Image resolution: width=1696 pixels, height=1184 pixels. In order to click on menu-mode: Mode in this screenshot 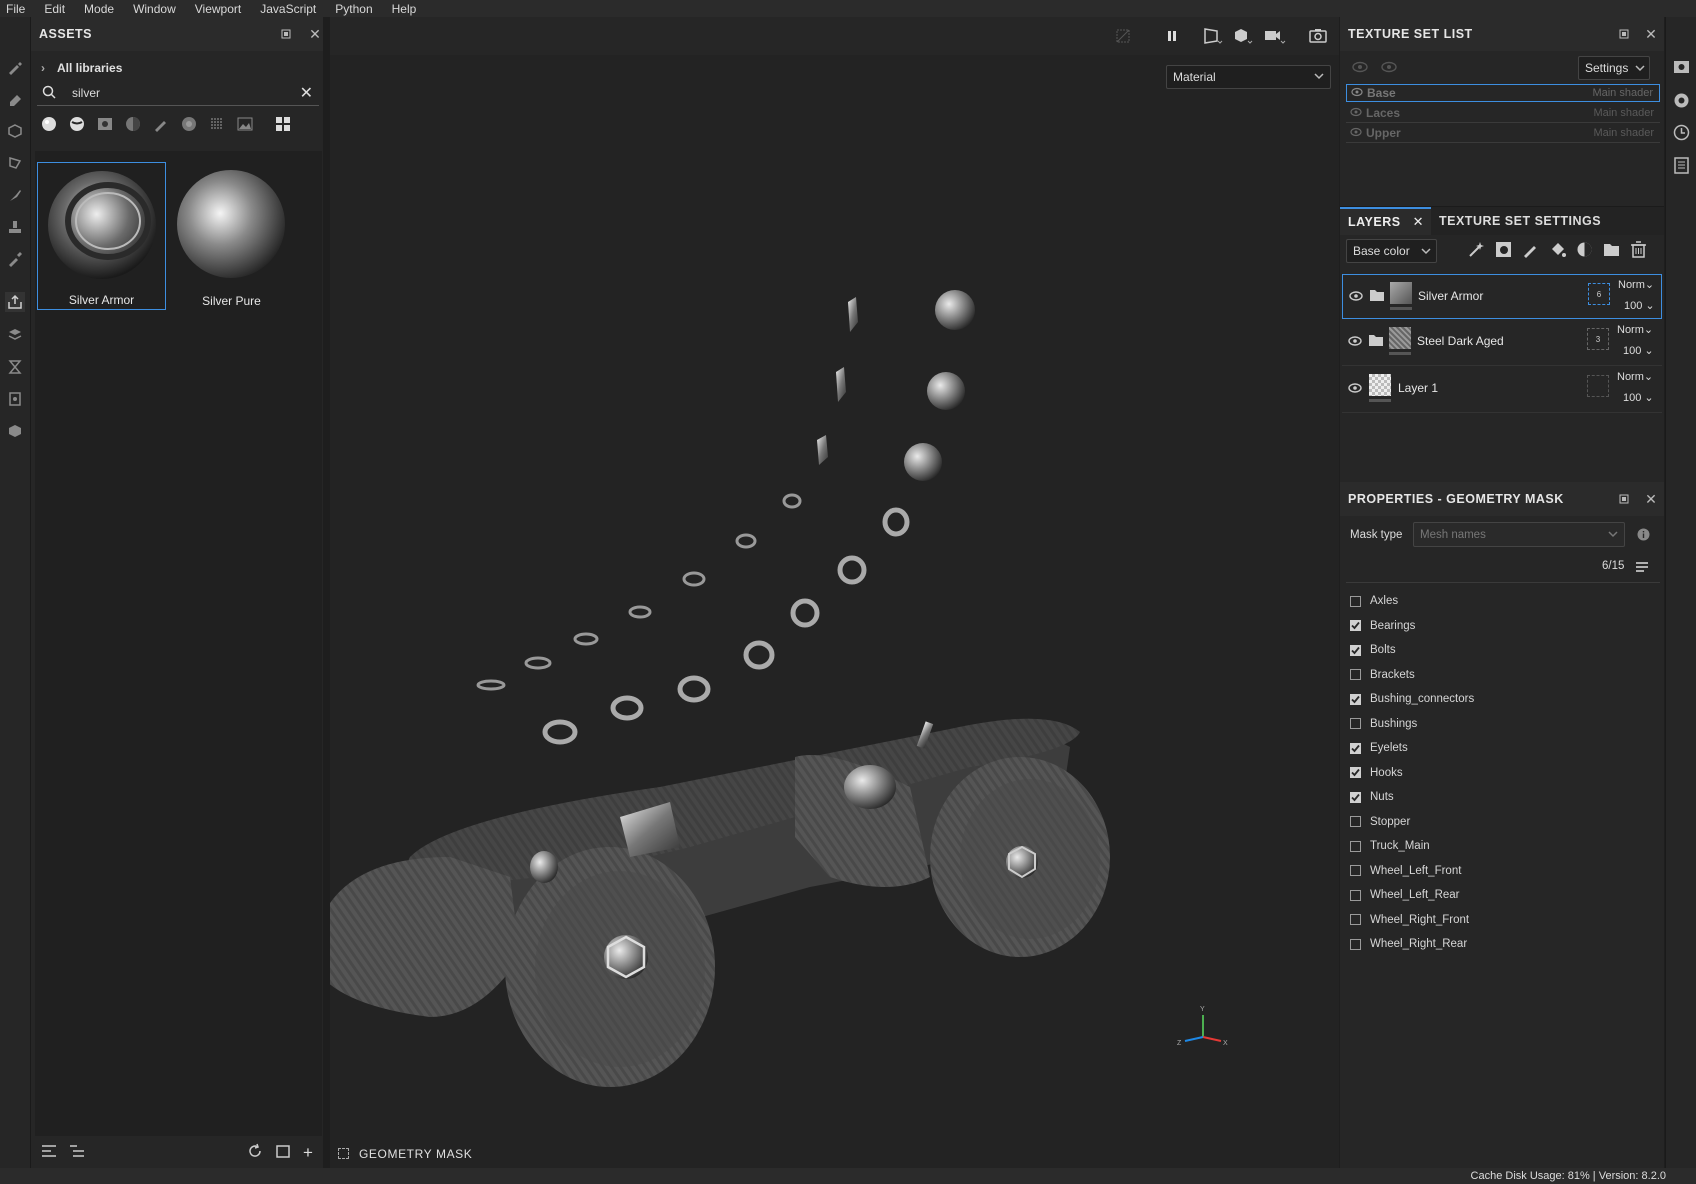, I will do `click(99, 9)`.